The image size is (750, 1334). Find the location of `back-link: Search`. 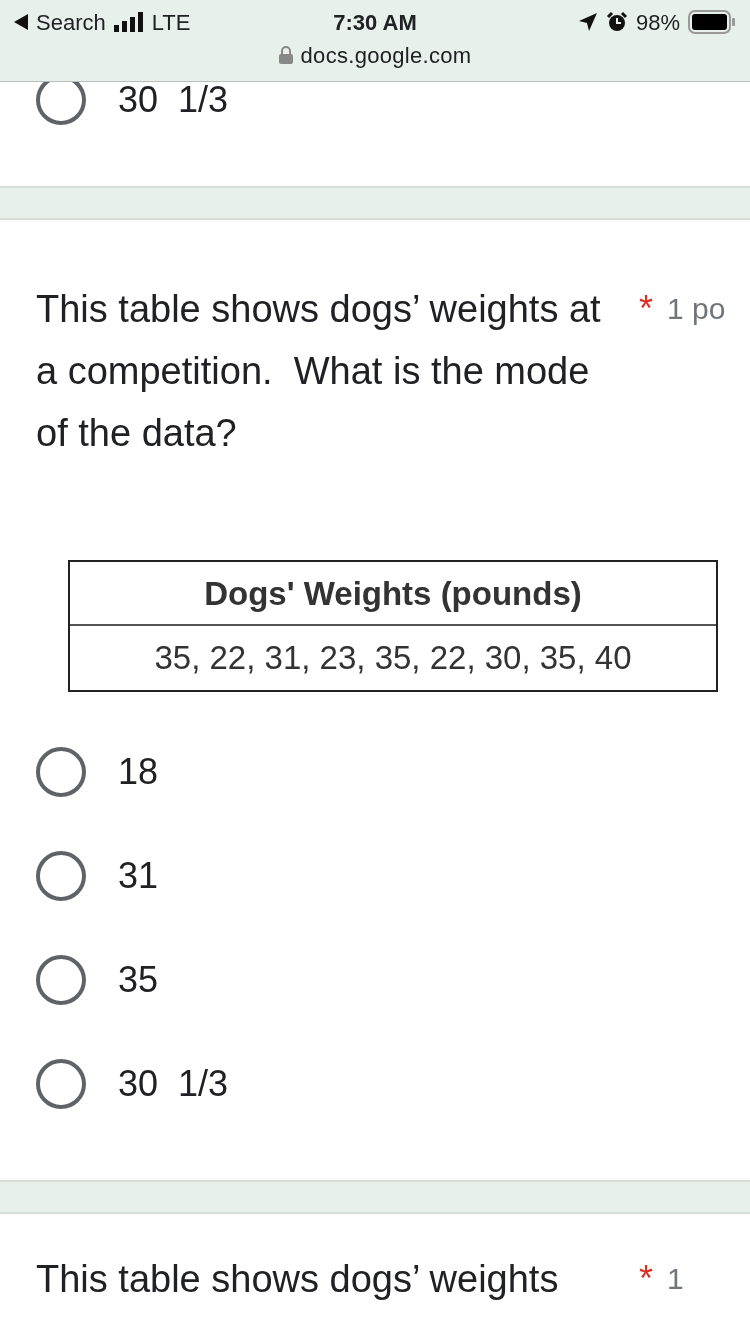

back-link: Search is located at coordinates (71, 22).